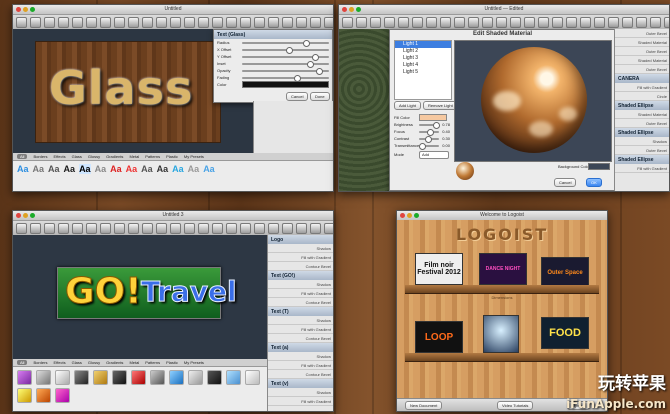  What do you see at coordinates (423, 65) in the screenshot?
I see `list-item: Light 4` at bounding box center [423, 65].